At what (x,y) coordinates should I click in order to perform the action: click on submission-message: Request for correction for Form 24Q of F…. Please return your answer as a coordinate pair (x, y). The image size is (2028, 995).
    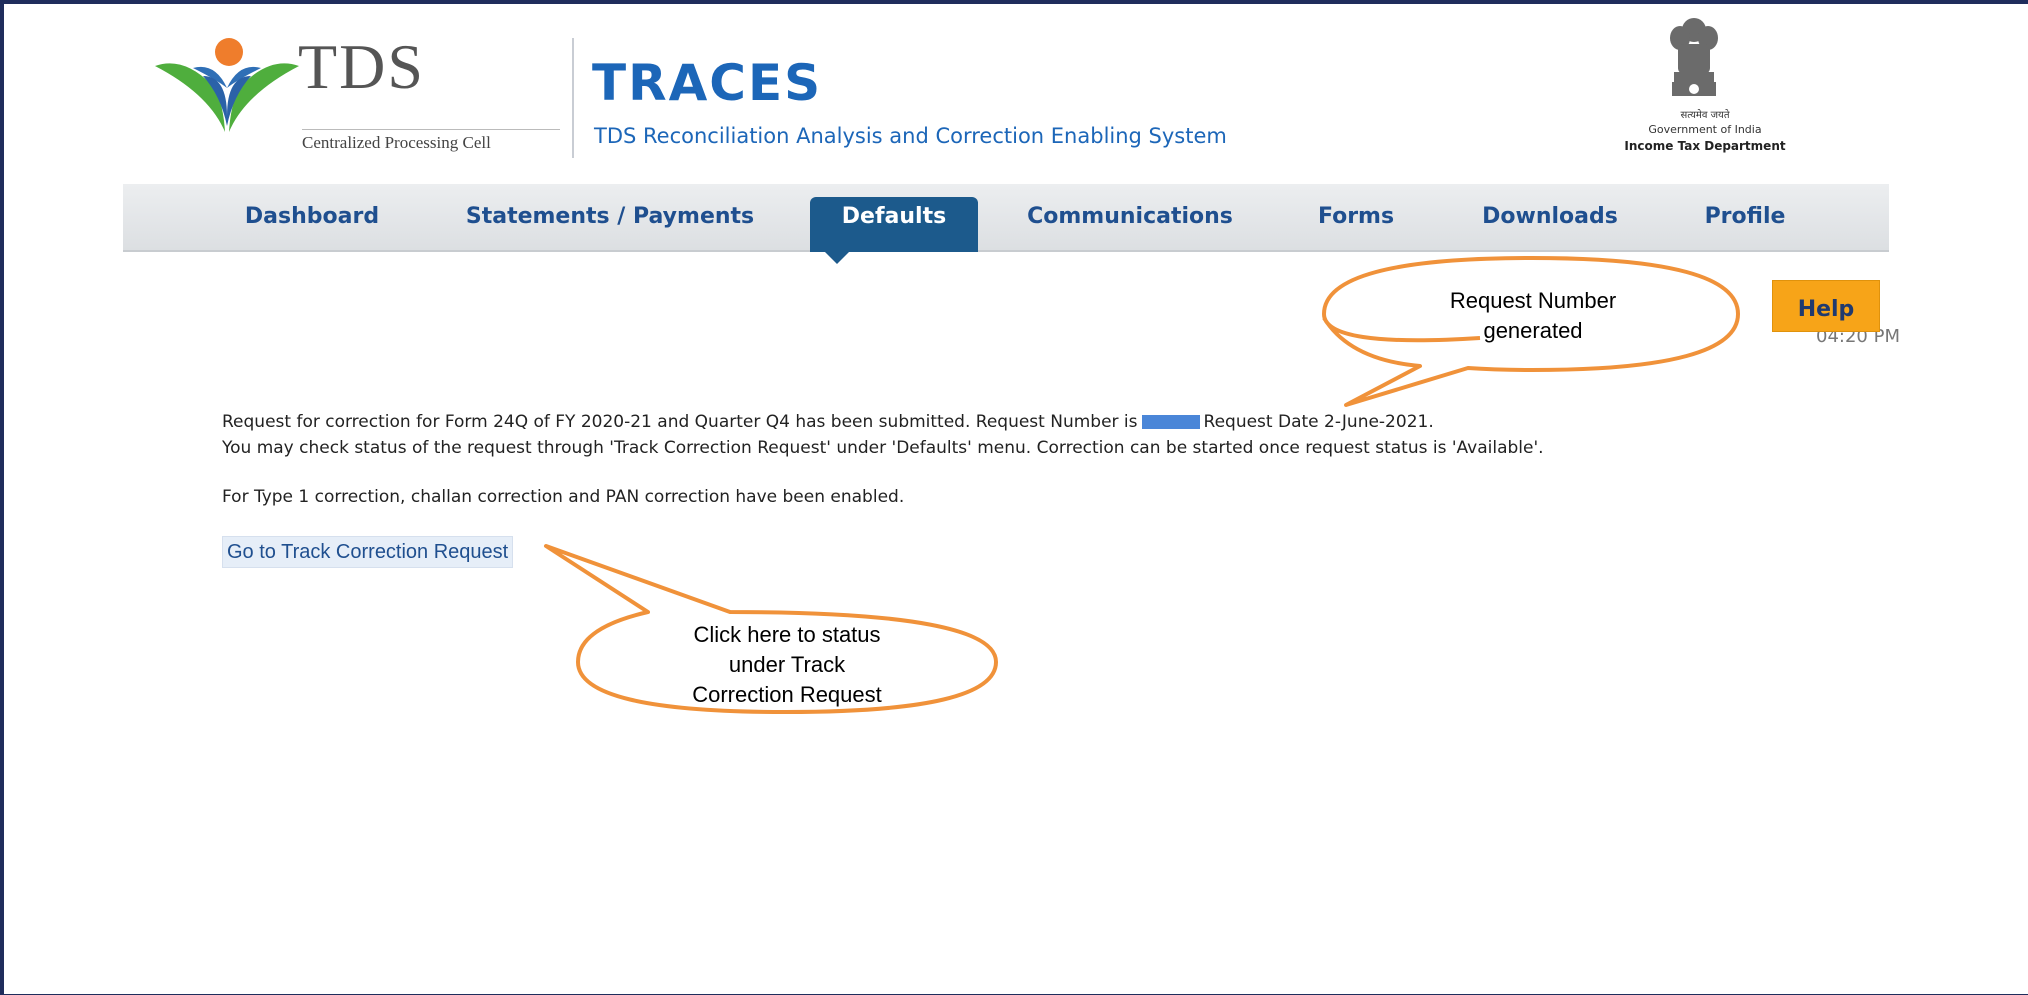
    Looking at the image, I should click on (828, 422).